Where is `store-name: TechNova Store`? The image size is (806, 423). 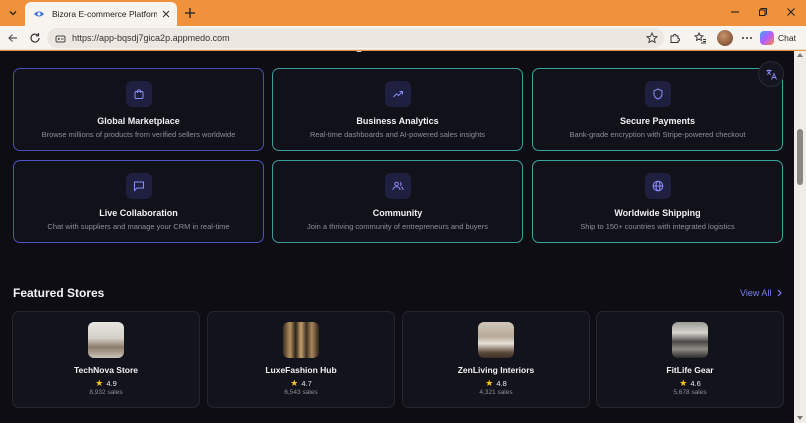 store-name: TechNova Store is located at coordinates (106, 370).